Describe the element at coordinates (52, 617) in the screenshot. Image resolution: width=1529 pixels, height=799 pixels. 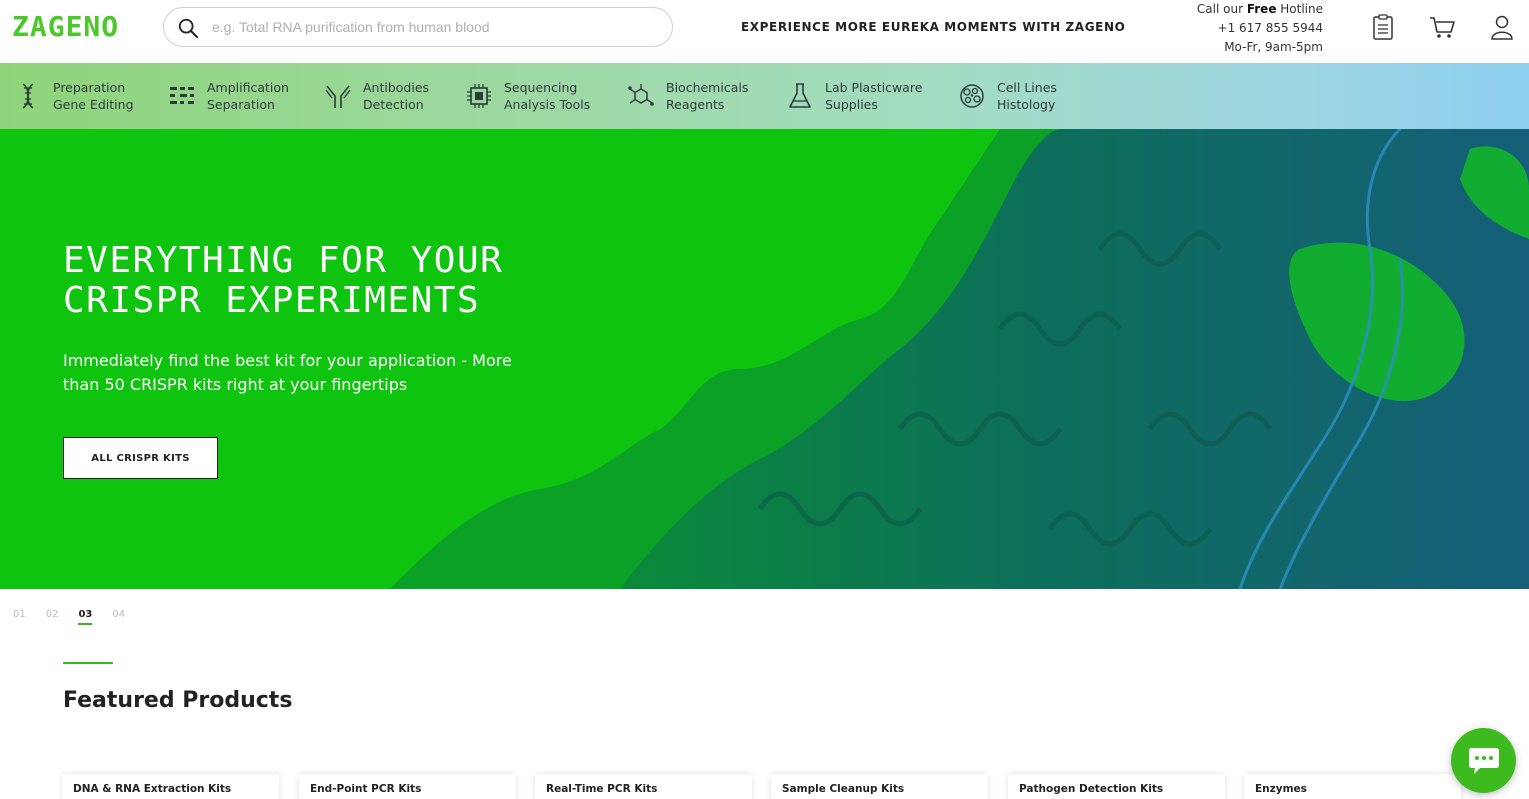
I see `slide-indicator: 02` at that location.